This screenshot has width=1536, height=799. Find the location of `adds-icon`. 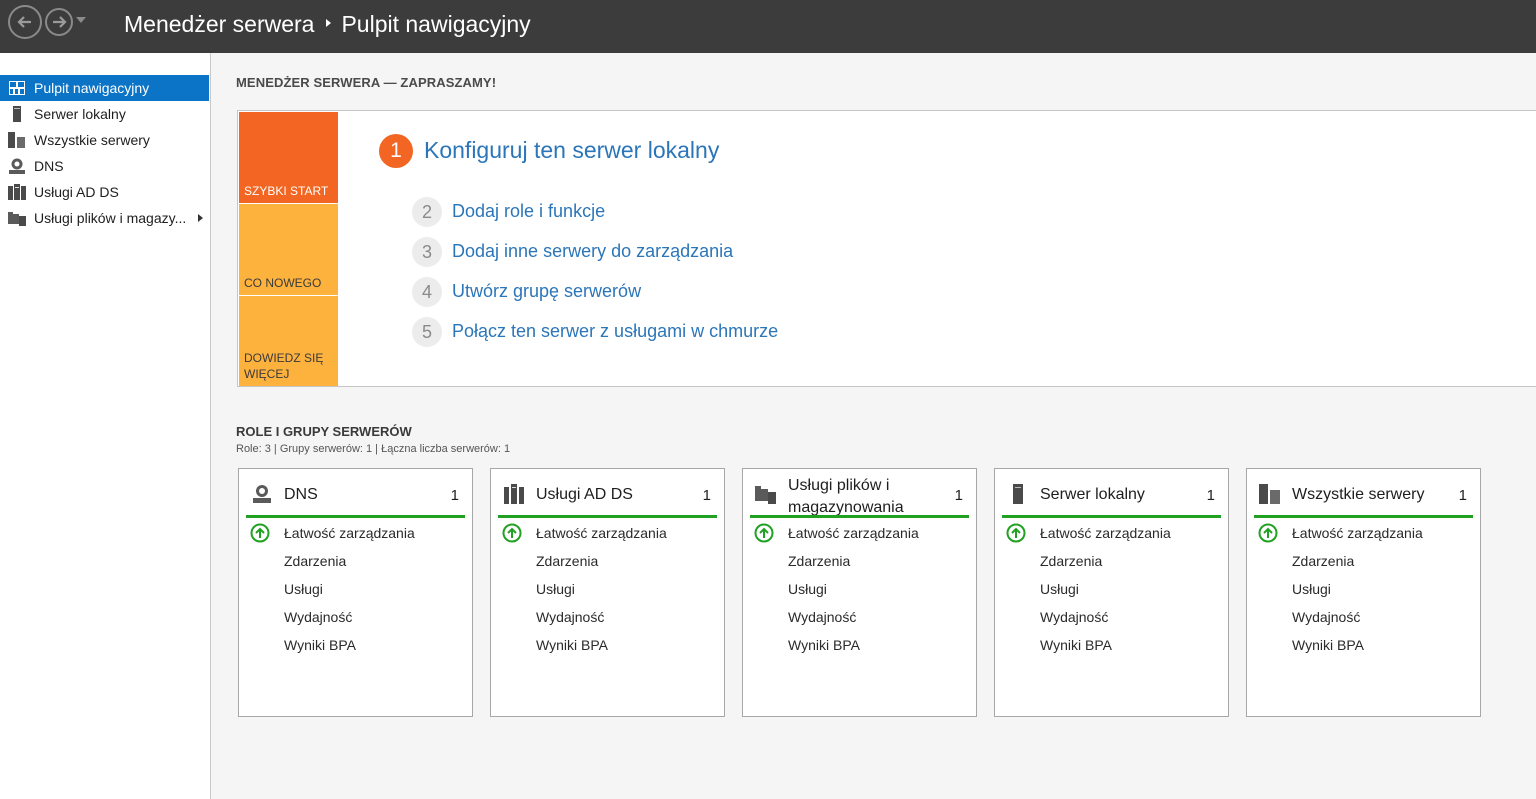

adds-icon is located at coordinates (17, 192).